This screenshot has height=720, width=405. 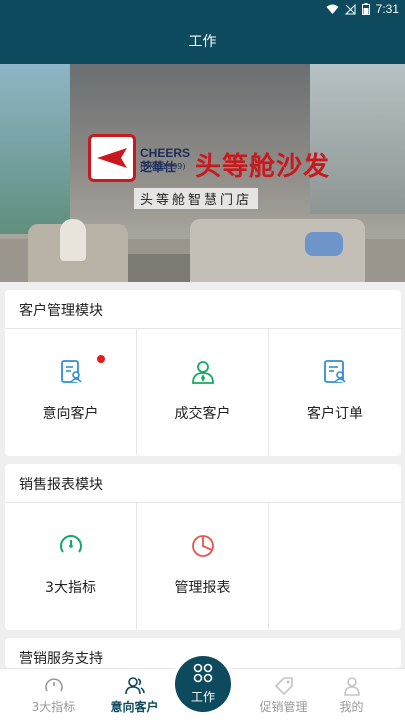 I want to click on section-title: 营销服务支持, so click(x=61, y=659).